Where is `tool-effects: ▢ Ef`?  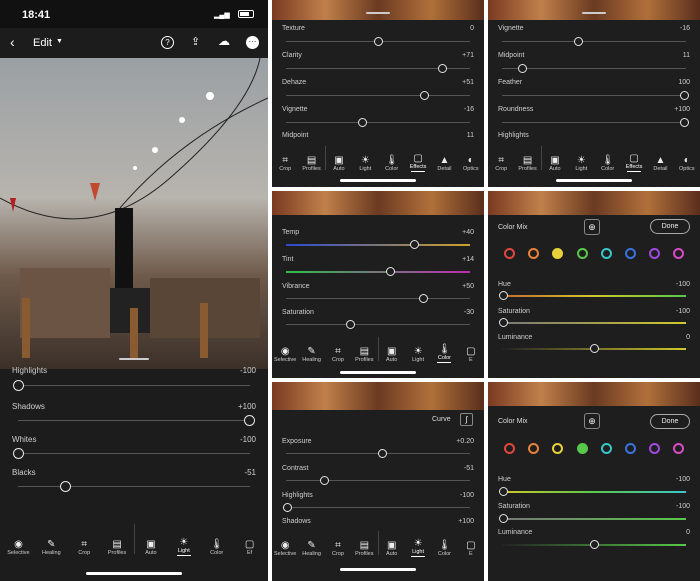 tool-effects: ▢ Ef is located at coordinates (249, 547).